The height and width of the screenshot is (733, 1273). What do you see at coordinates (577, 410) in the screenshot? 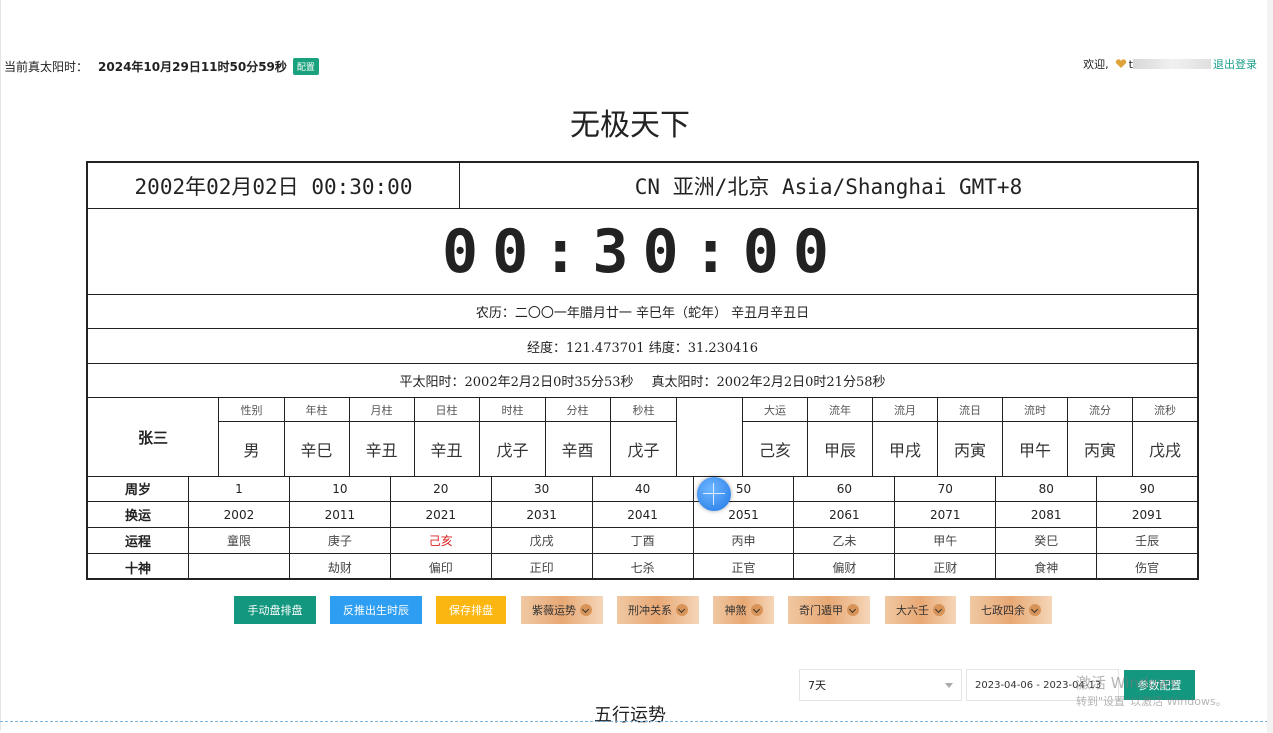
I see `pillar-header: 分柱` at bounding box center [577, 410].